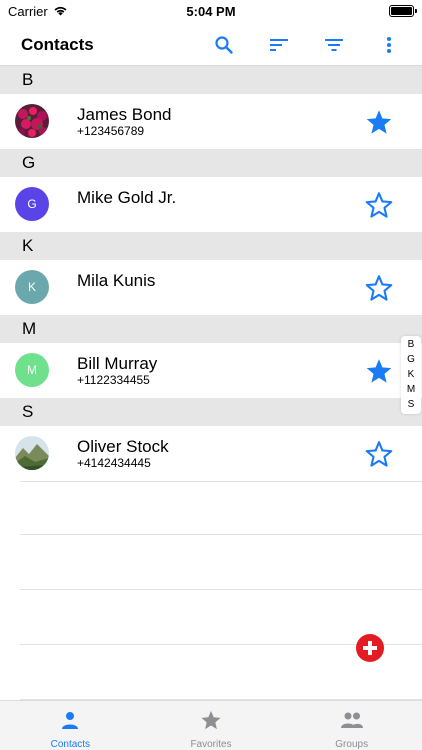 The width and height of the screenshot is (422, 750). I want to click on sort-icon, so click(279, 45).